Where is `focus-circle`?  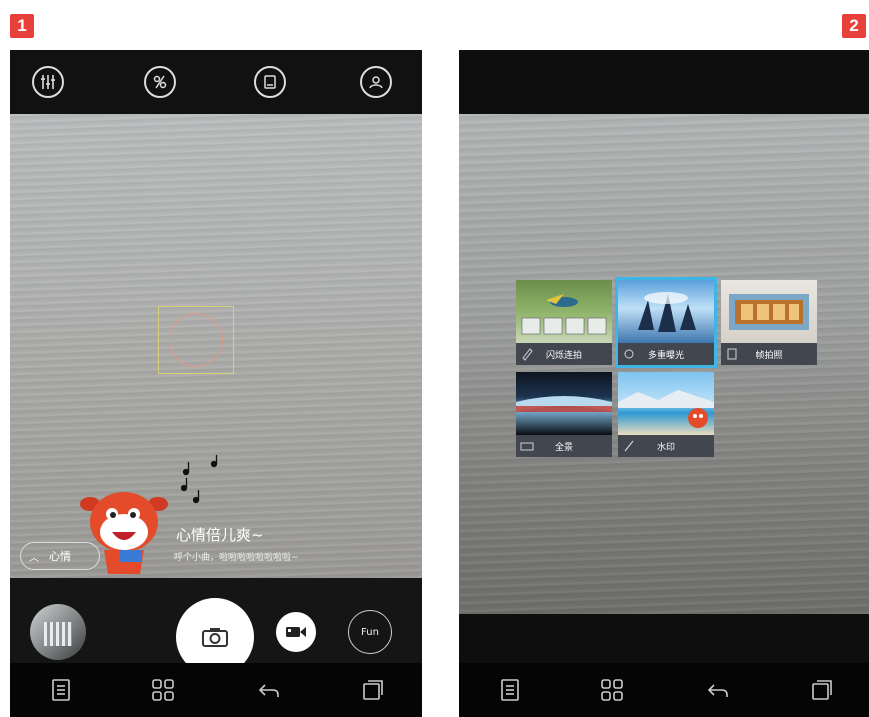 focus-circle is located at coordinates (196, 340).